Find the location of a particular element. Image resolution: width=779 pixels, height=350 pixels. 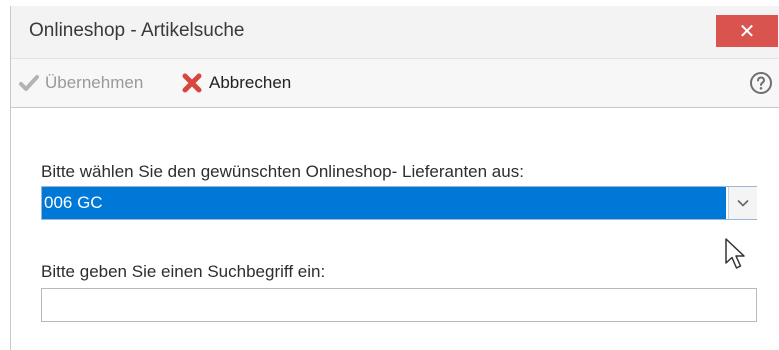

dropdown-toggle is located at coordinates (742, 203).